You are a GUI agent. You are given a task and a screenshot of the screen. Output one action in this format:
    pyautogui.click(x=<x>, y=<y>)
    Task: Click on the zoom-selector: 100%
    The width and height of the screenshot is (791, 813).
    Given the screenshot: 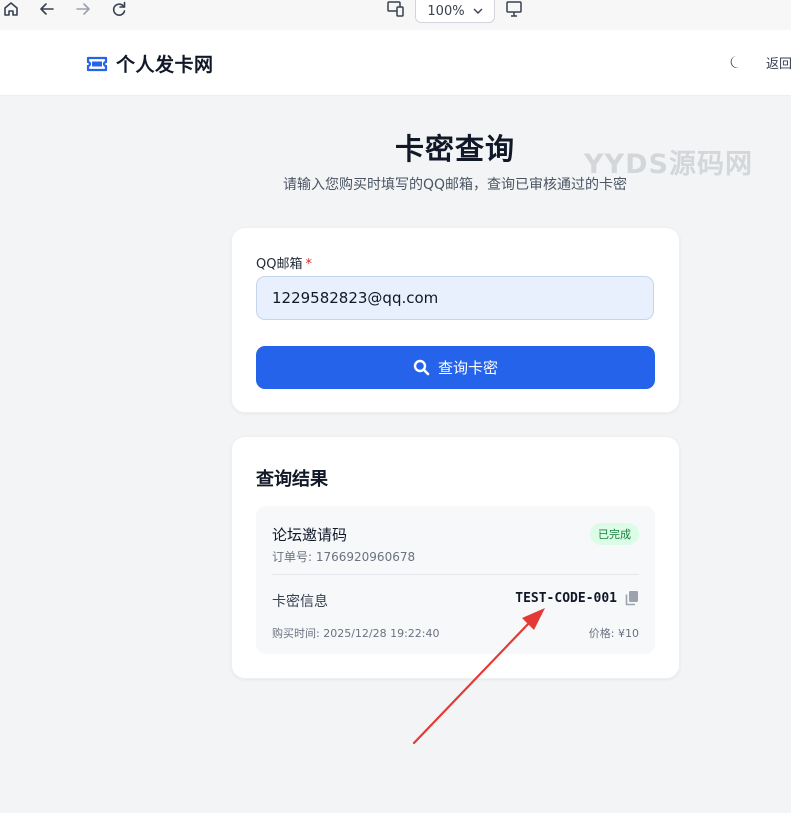 What is the action you would take?
    pyautogui.click(x=455, y=11)
    